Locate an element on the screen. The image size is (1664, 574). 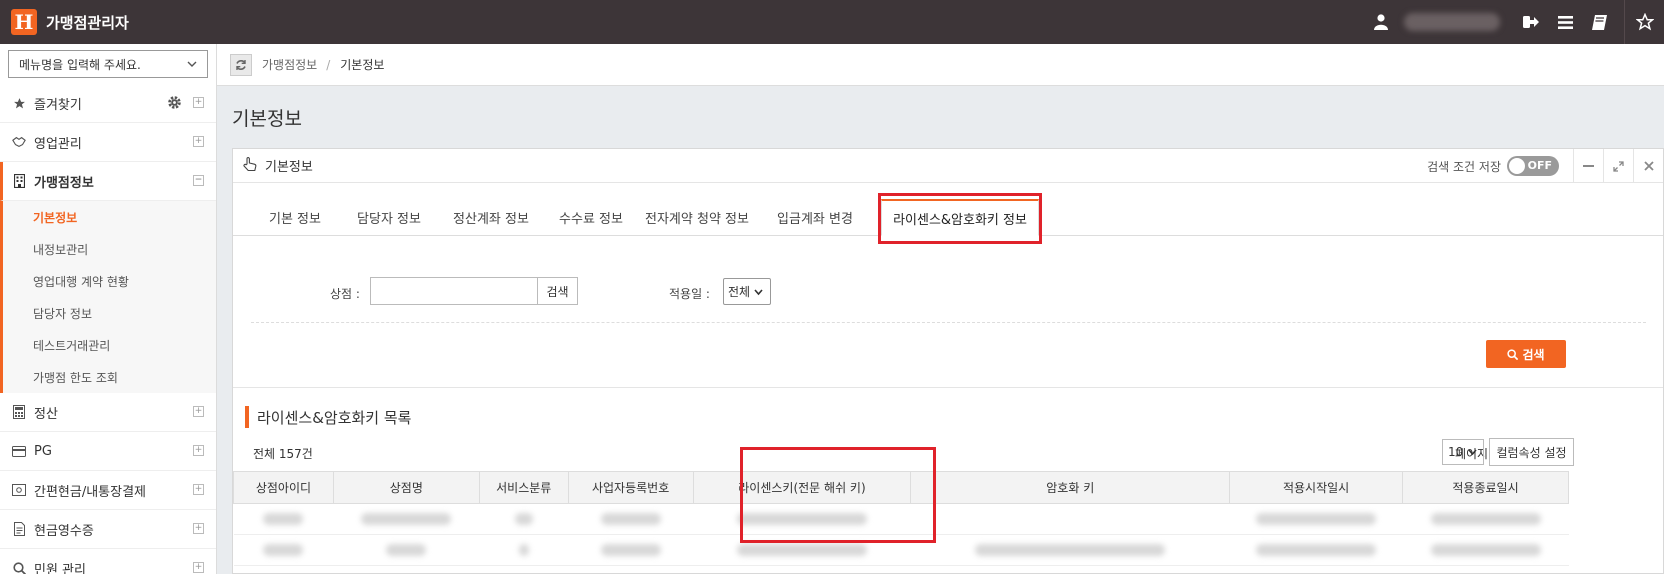
sidebar-item-label: 민원 관리 is located at coordinates (60, 568).